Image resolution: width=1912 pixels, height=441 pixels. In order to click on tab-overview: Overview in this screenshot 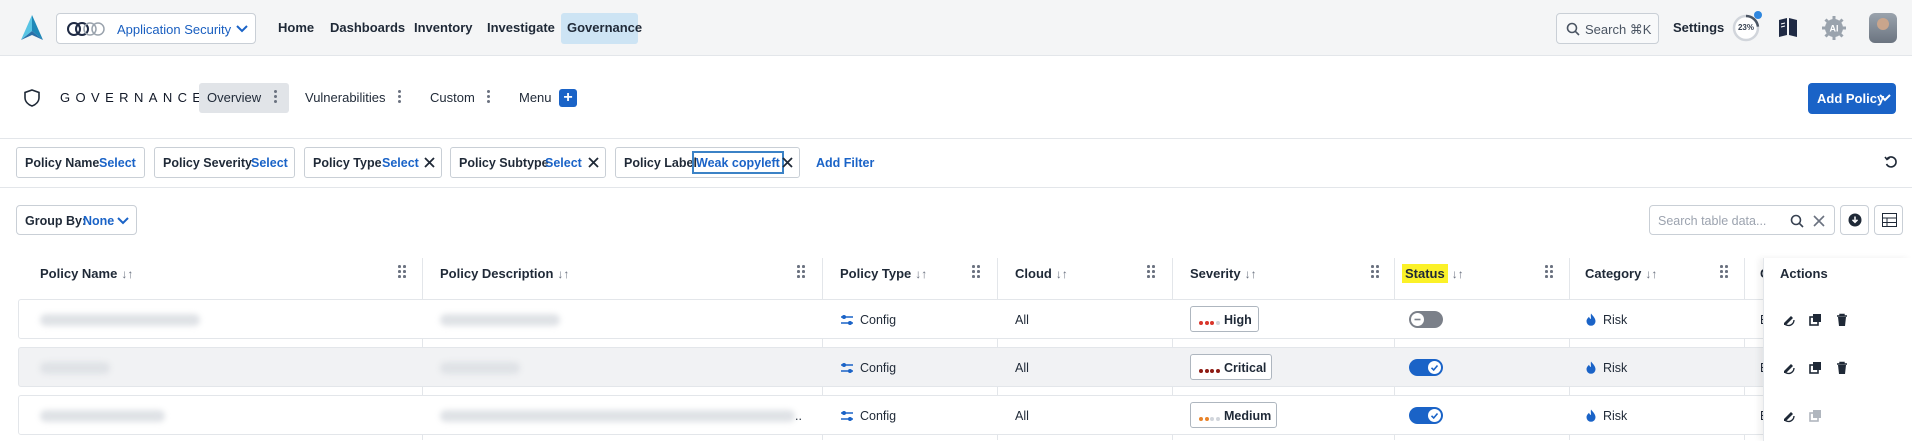, I will do `click(234, 97)`.